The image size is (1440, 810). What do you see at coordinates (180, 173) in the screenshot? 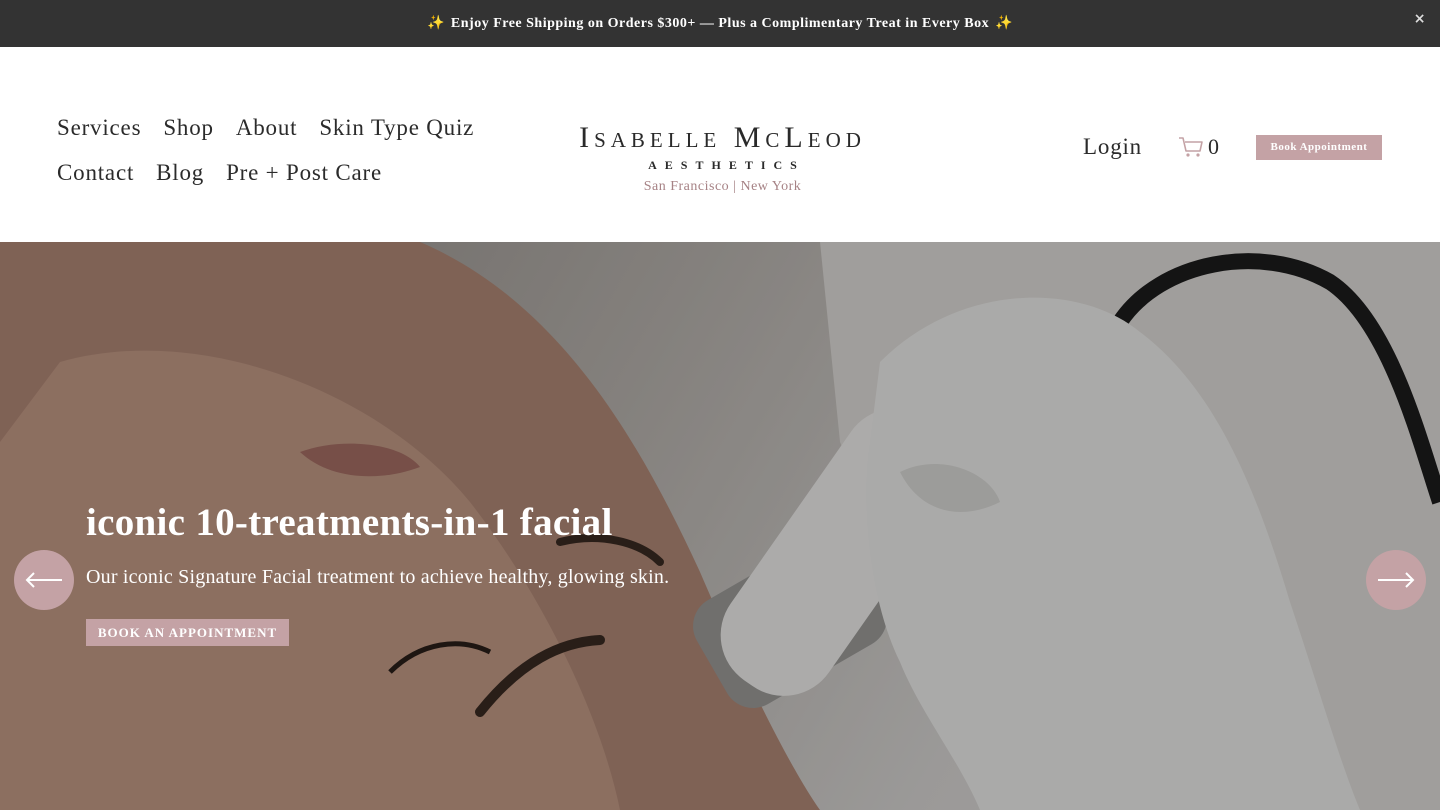
I see `nav-link-blog: Blog` at bounding box center [180, 173].